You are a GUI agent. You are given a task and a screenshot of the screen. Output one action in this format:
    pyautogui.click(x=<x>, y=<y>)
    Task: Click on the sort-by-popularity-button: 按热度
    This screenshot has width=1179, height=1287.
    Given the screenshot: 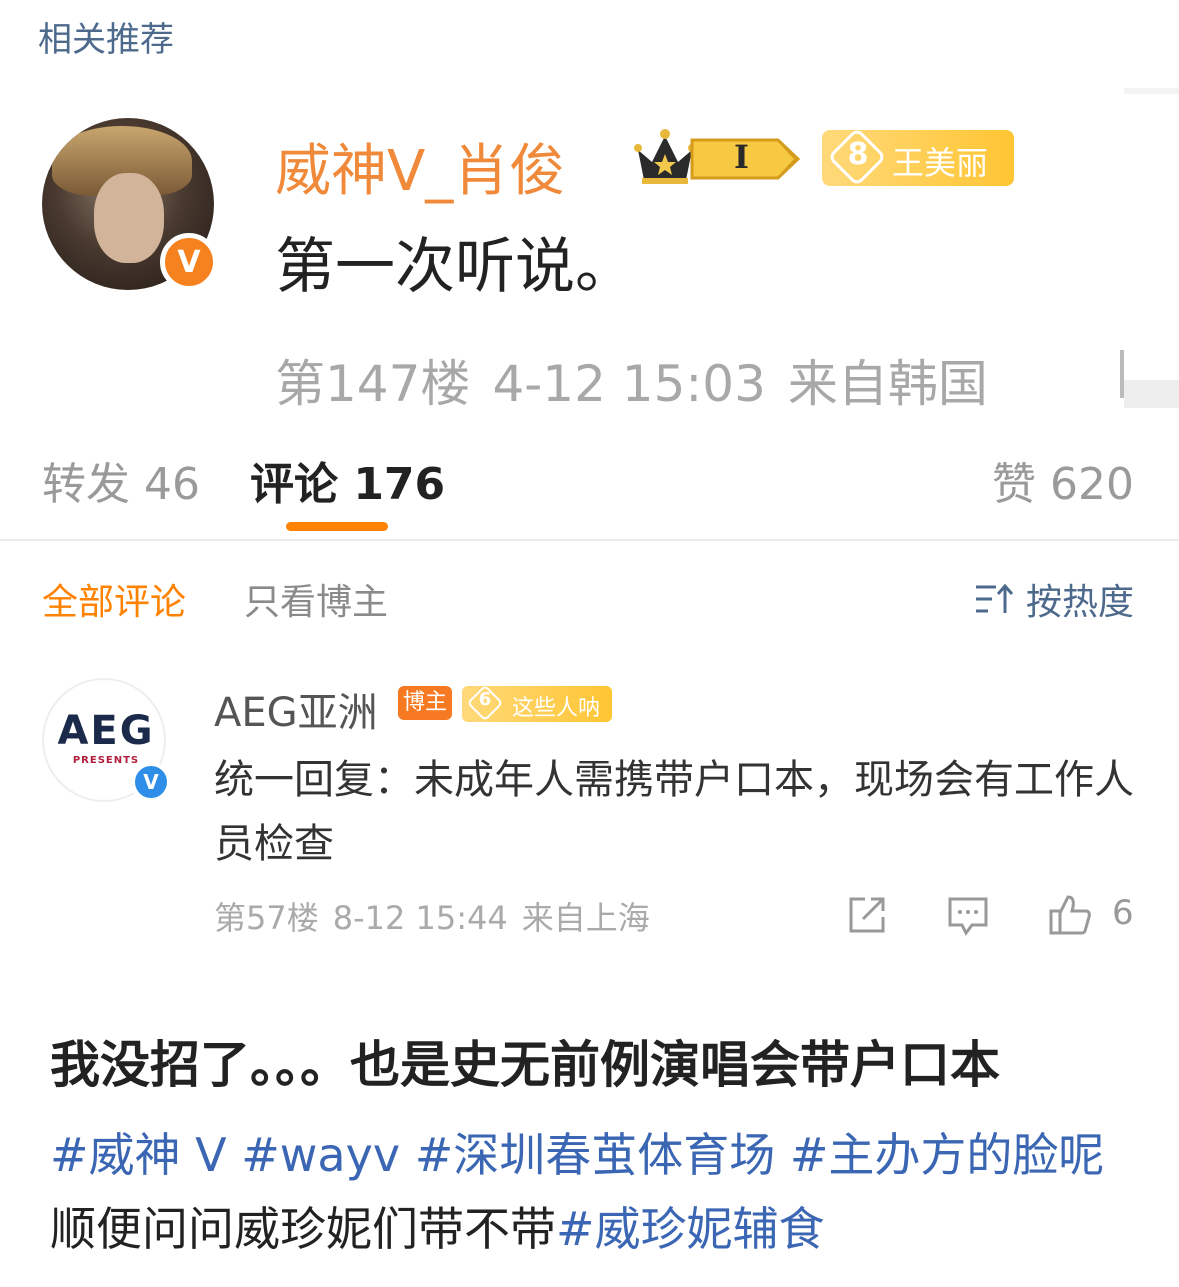 What is the action you would take?
    pyautogui.click(x=1054, y=599)
    